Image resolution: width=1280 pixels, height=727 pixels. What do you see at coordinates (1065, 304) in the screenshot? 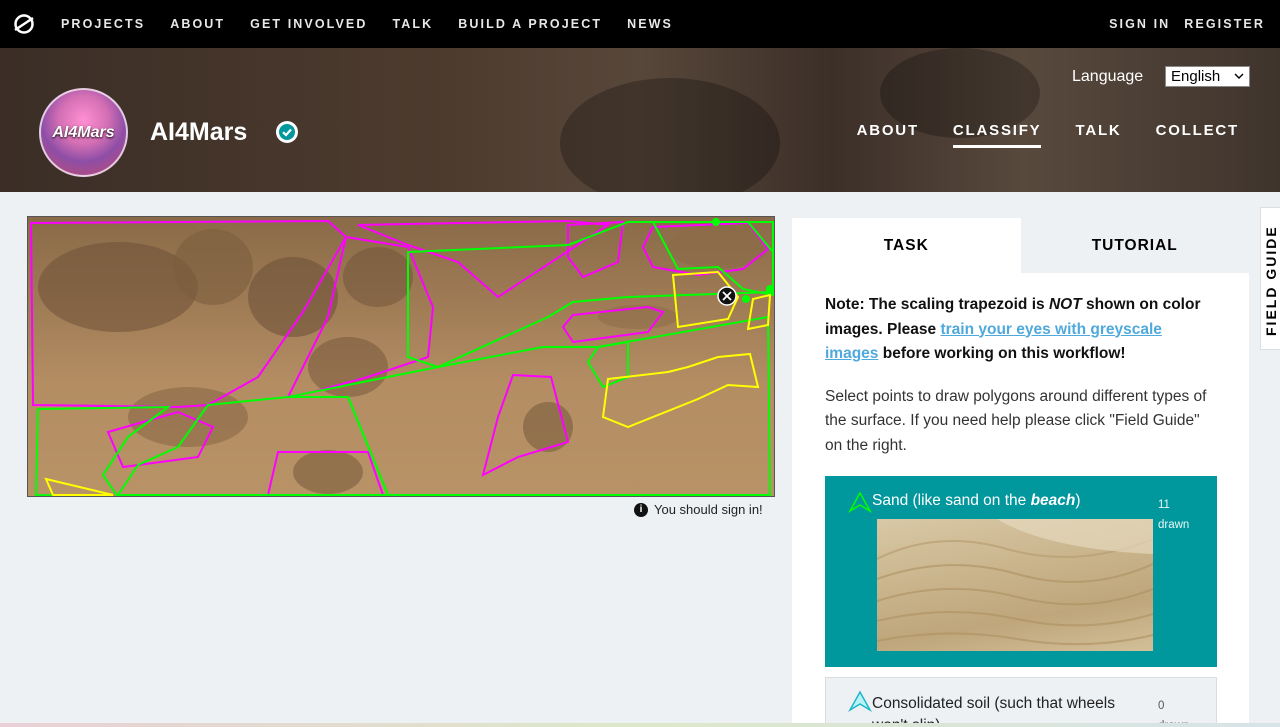
I see `note-emphasis: NOT` at bounding box center [1065, 304].